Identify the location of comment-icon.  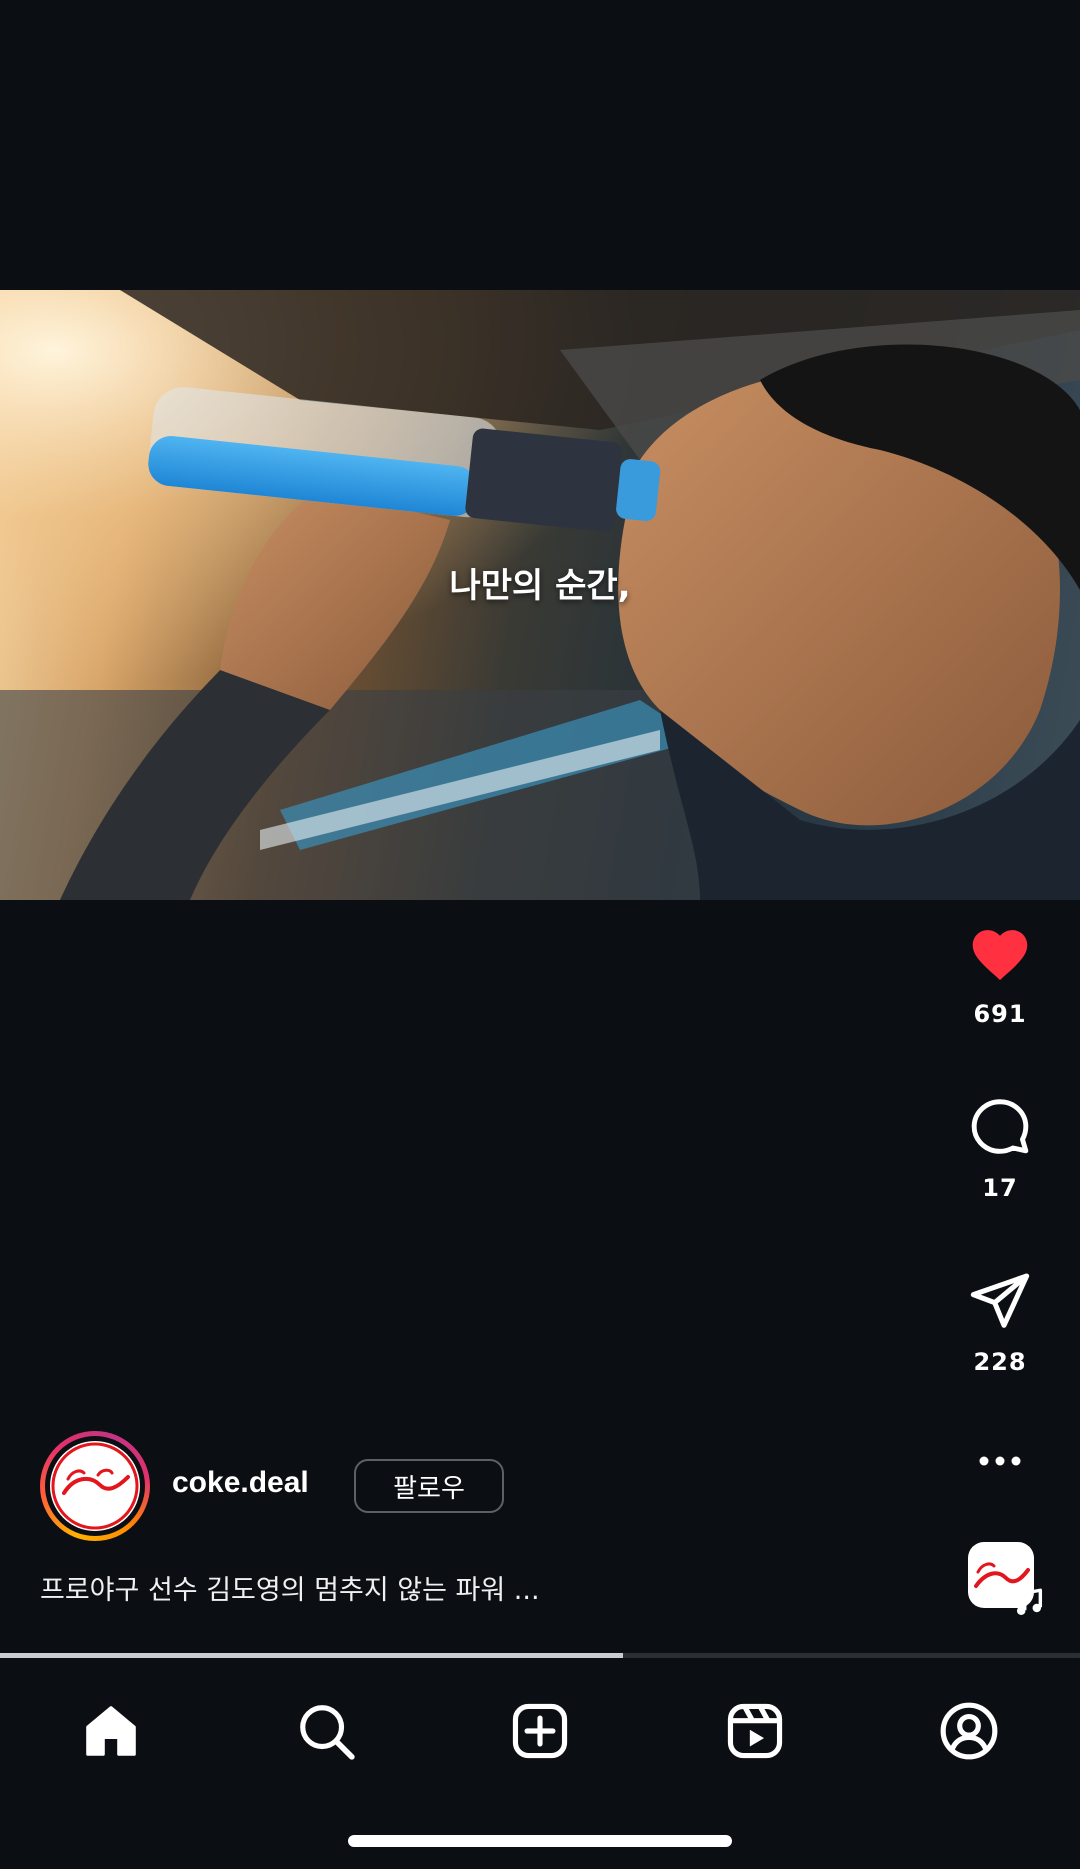
(1000, 1125).